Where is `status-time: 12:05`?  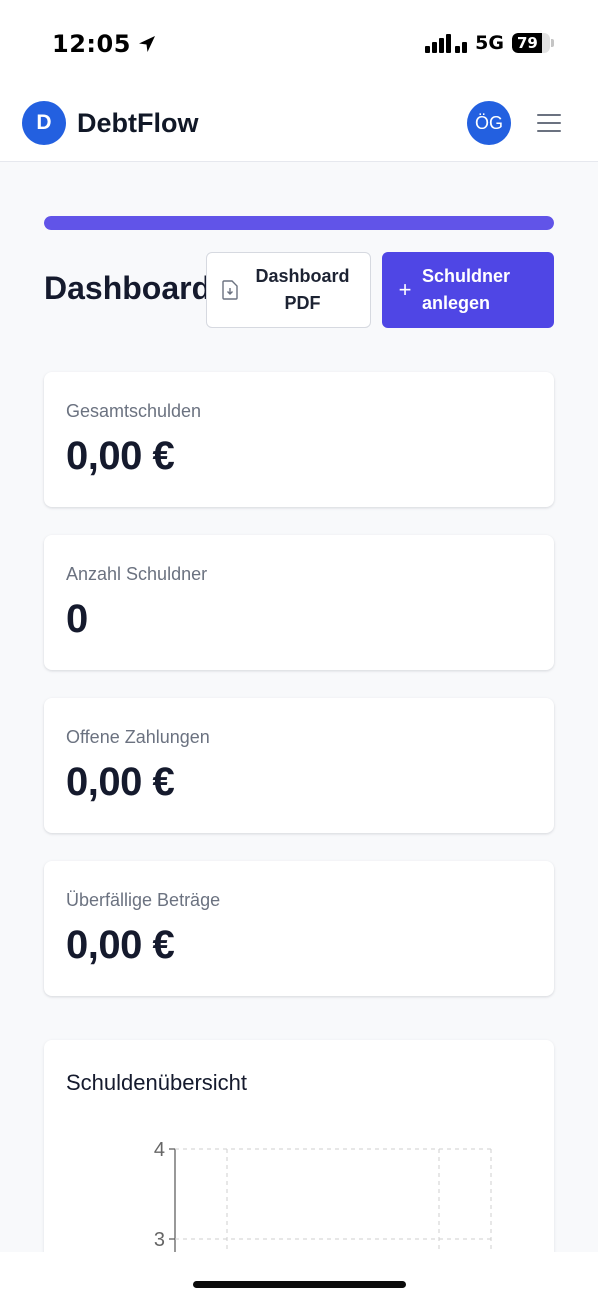 status-time: 12:05 is located at coordinates (104, 44).